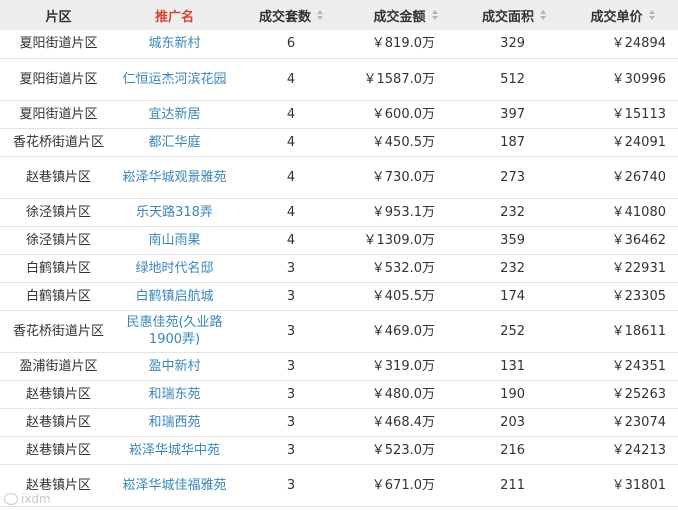  I want to click on cell-size: 190, so click(512, 394).